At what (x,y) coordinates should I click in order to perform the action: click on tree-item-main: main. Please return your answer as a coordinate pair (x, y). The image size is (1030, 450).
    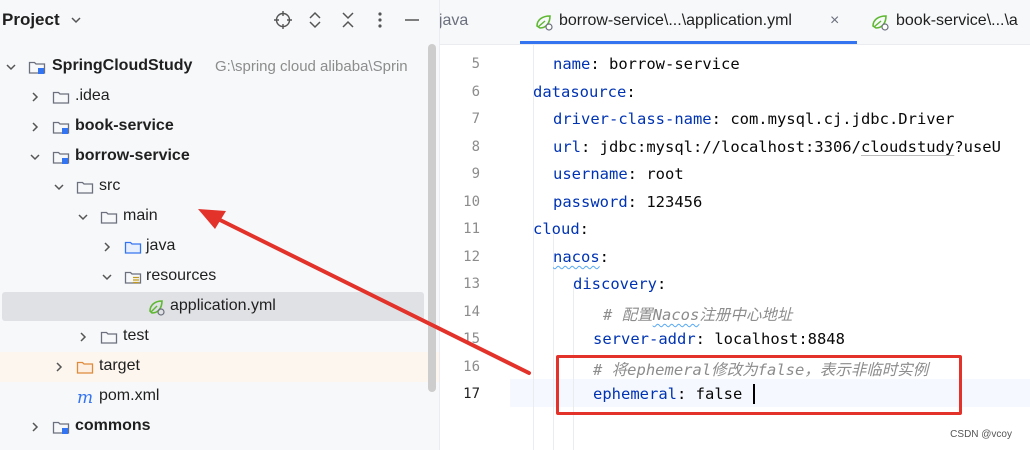
    Looking at the image, I should click on (220, 217).